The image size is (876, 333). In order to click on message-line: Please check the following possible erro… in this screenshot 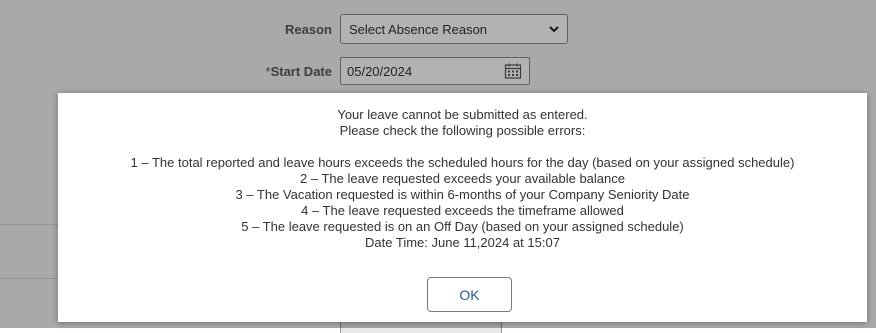, I will do `click(462, 130)`.